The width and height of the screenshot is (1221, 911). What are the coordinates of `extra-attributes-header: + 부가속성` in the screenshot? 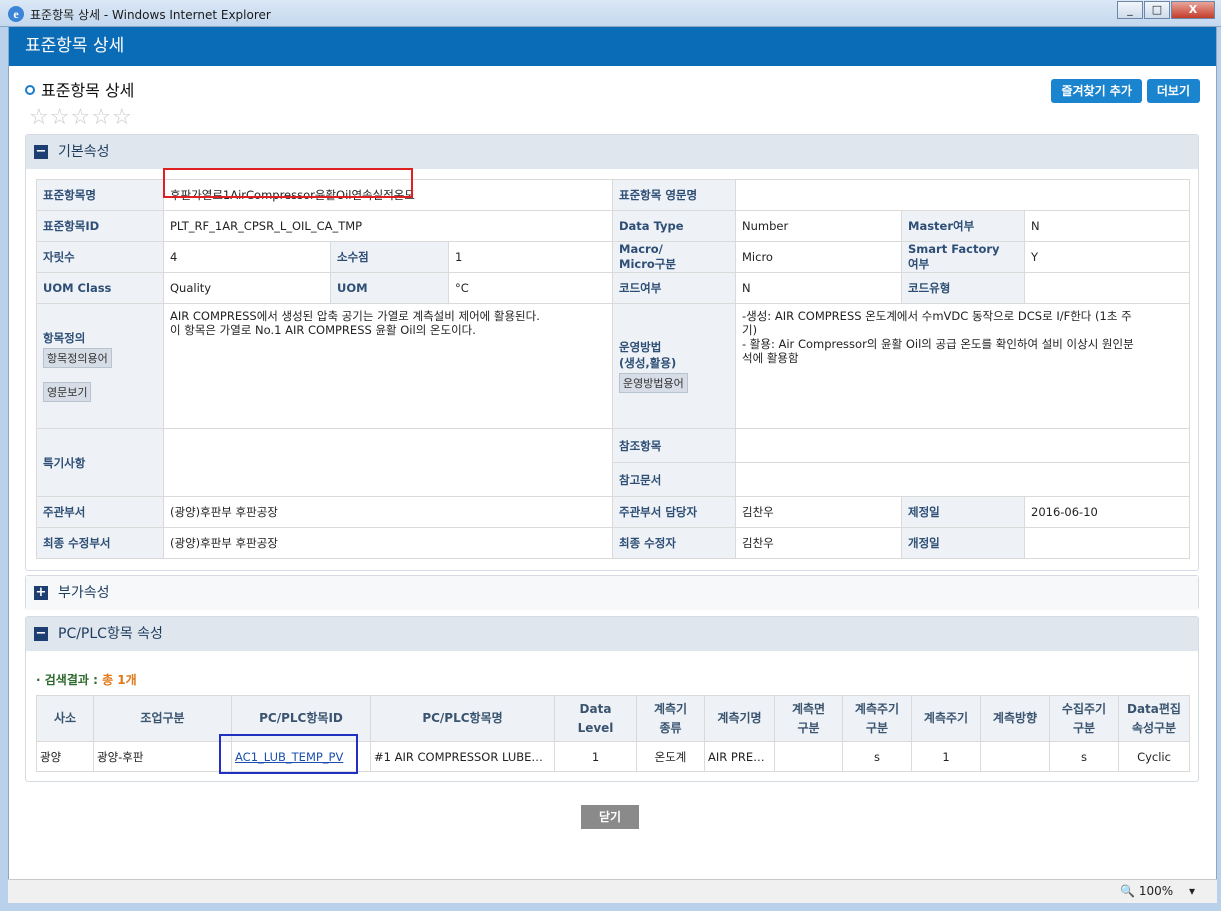 It's located at (612, 593).